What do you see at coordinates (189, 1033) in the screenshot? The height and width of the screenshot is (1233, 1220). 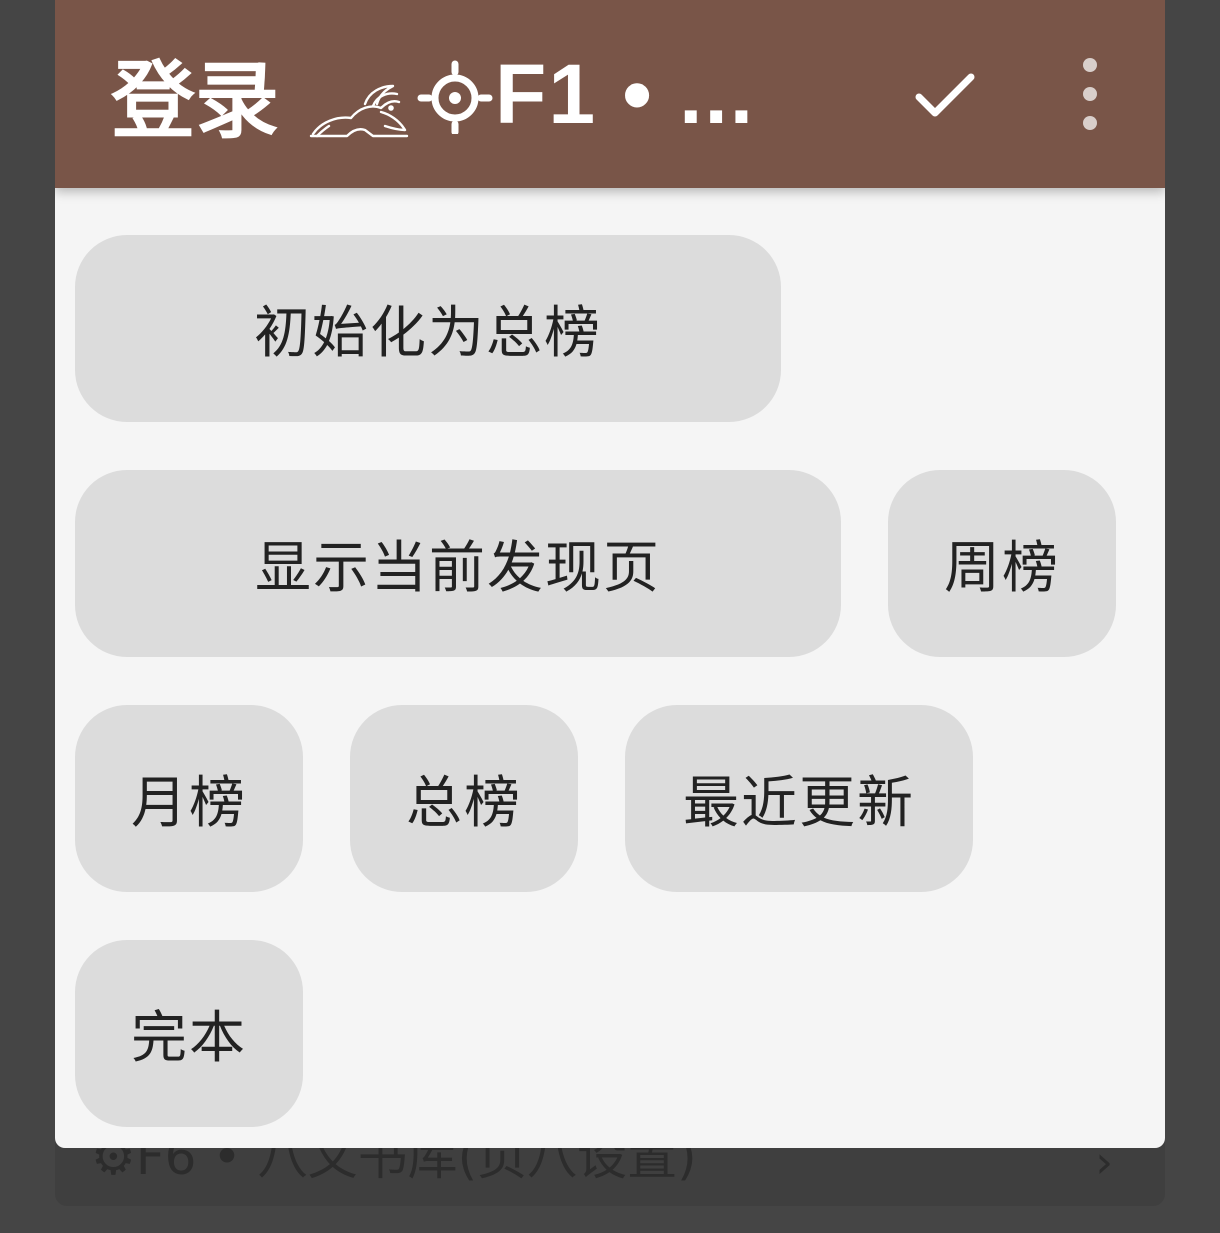 I see `complete-button: 完本` at bounding box center [189, 1033].